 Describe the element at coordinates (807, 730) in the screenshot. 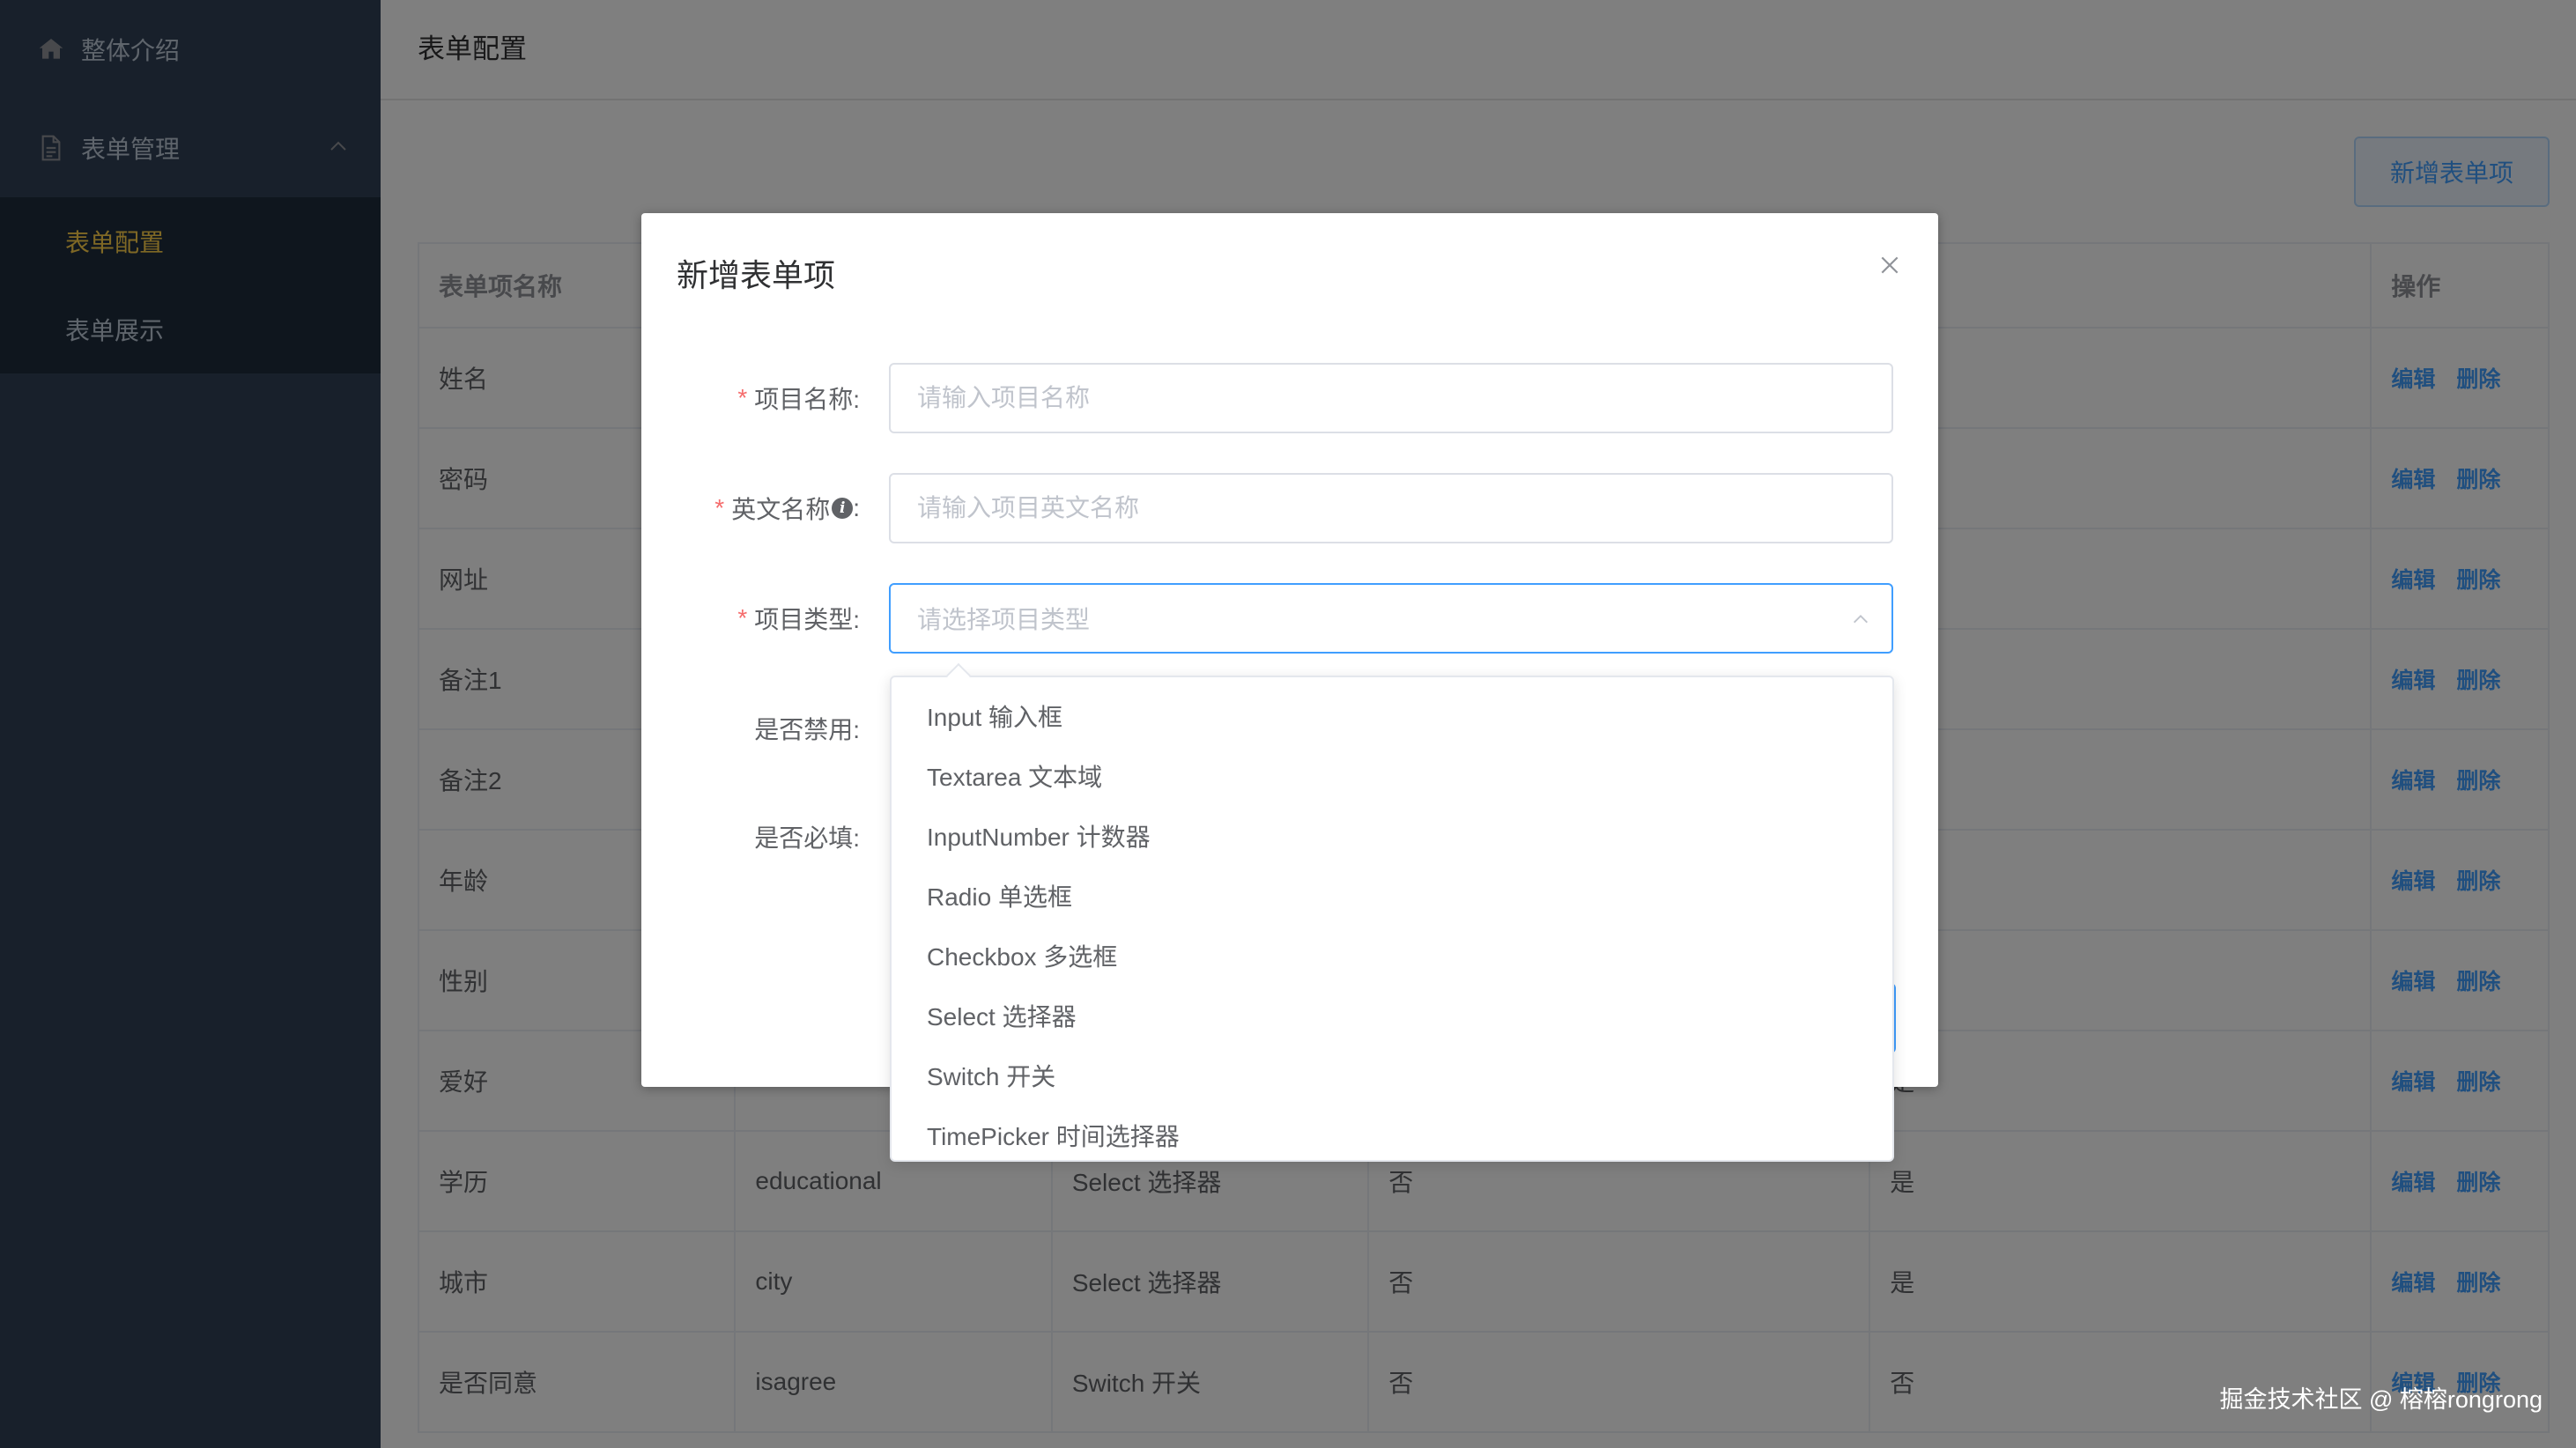

I see `field-label: 是否禁用:` at that location.